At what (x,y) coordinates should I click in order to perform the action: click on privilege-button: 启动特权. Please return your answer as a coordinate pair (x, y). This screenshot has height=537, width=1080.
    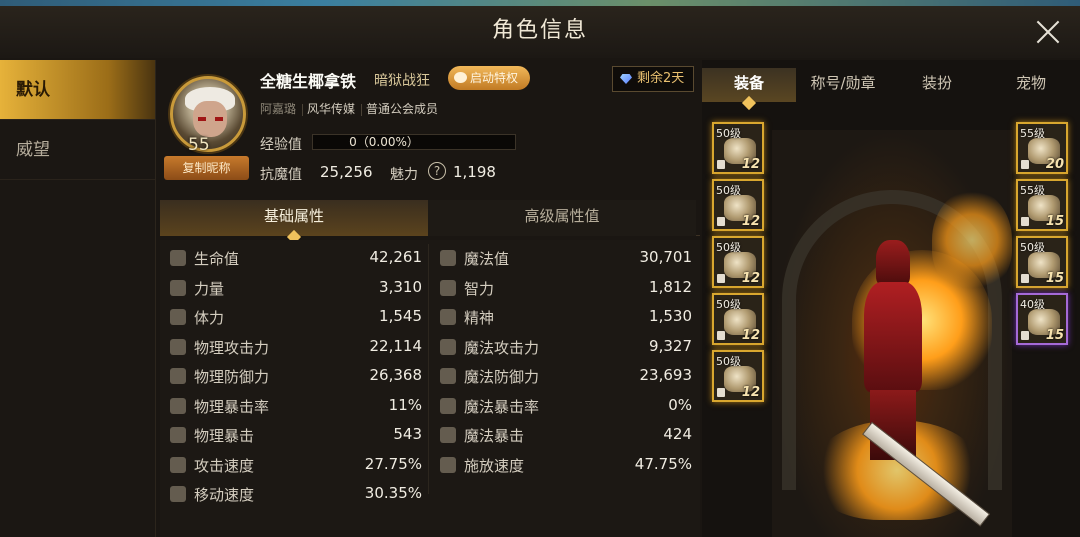
    Looking at the image, I should click on (489, 78).